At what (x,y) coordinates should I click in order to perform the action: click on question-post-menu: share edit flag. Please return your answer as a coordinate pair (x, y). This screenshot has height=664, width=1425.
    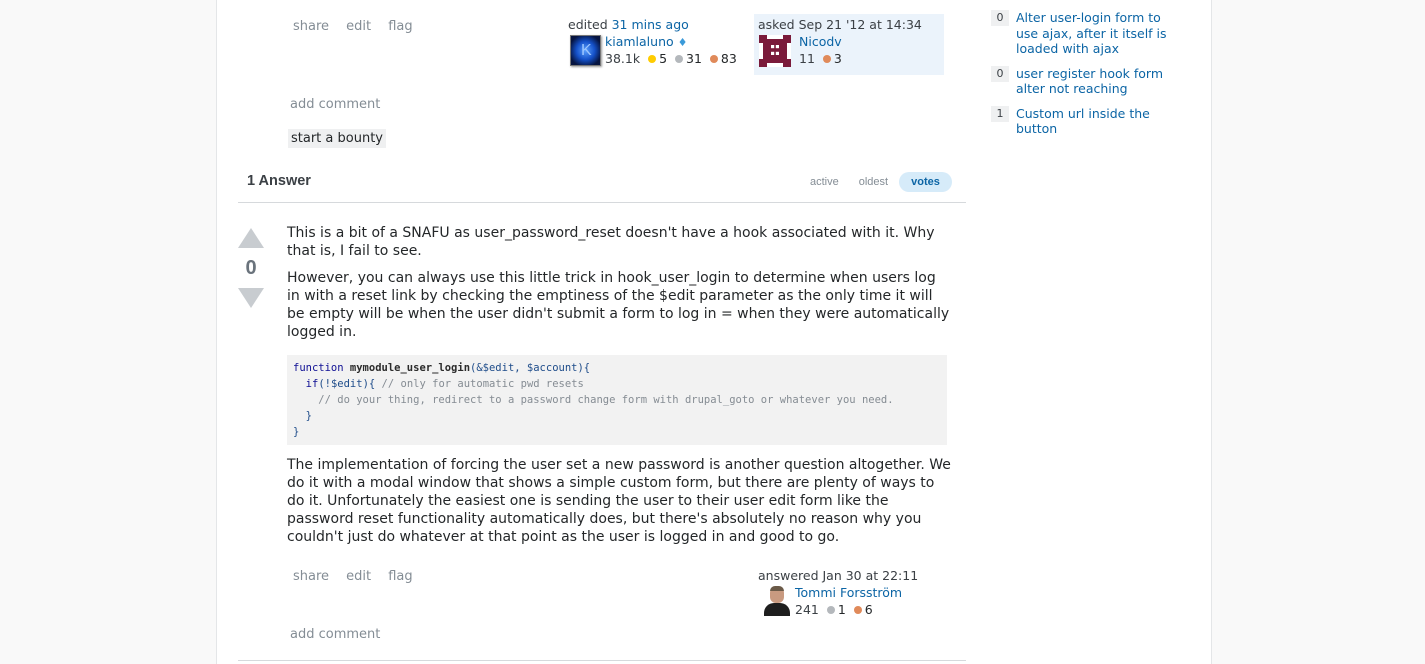
    Looking at the image, I should click on (359, 24).